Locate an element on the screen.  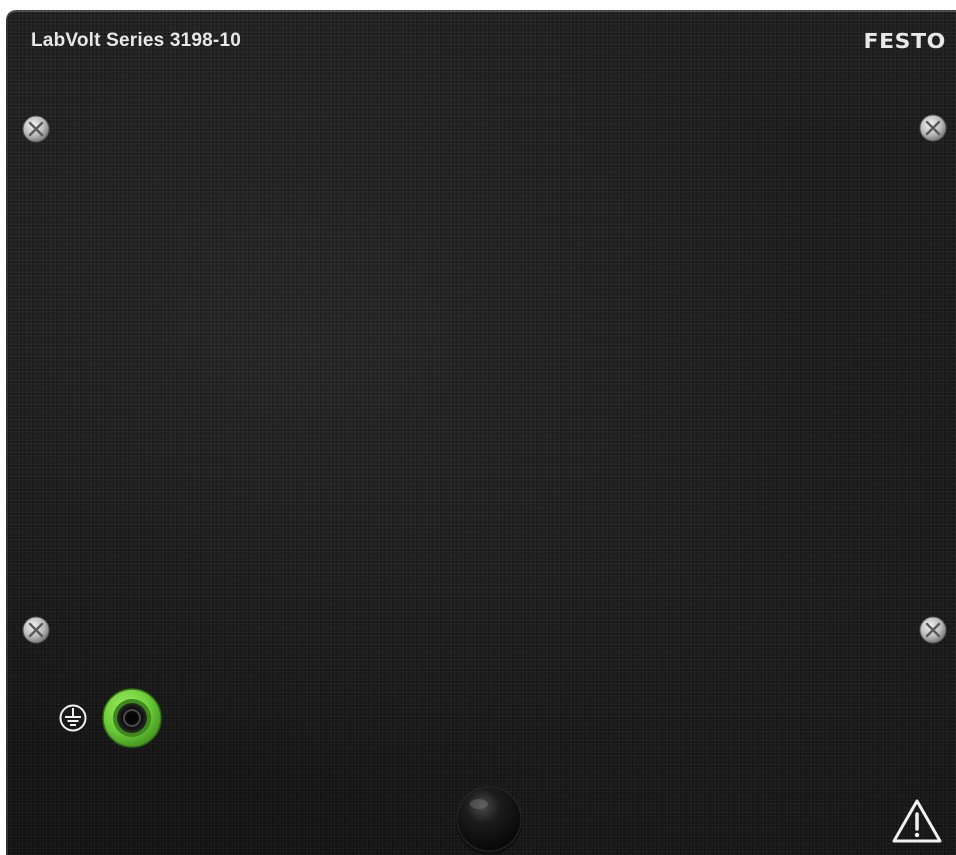
protective-earth-icon is located at coordinates (73, 718).